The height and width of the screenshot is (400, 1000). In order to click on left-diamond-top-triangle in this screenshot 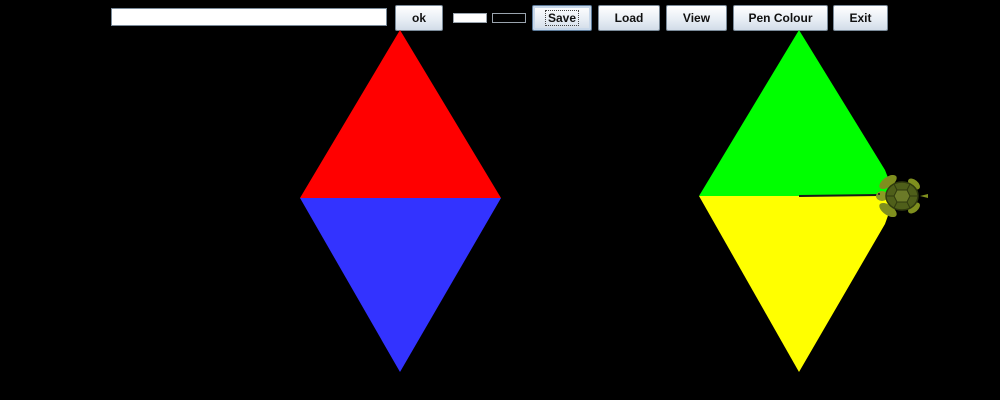, I will do `click(400, 114)`.